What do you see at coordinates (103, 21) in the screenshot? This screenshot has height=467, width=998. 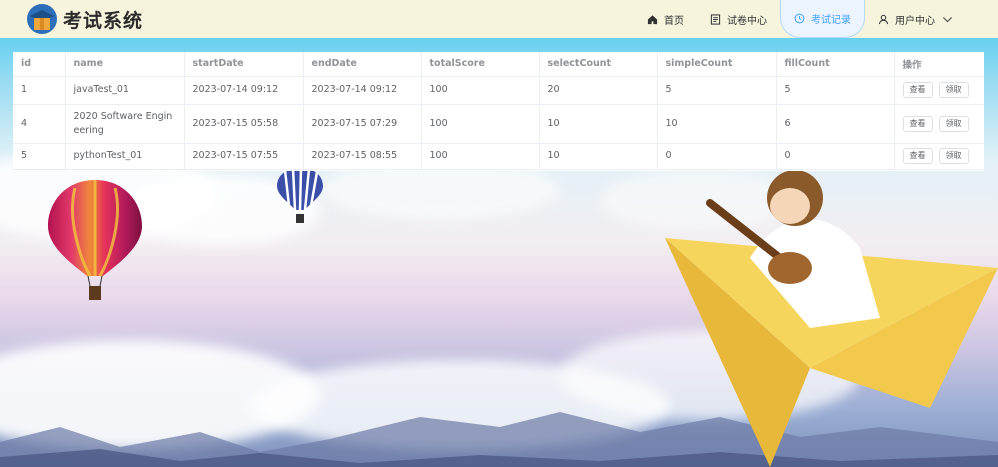 I see `app-title: 考试系统` at bounding box center [103, 21].